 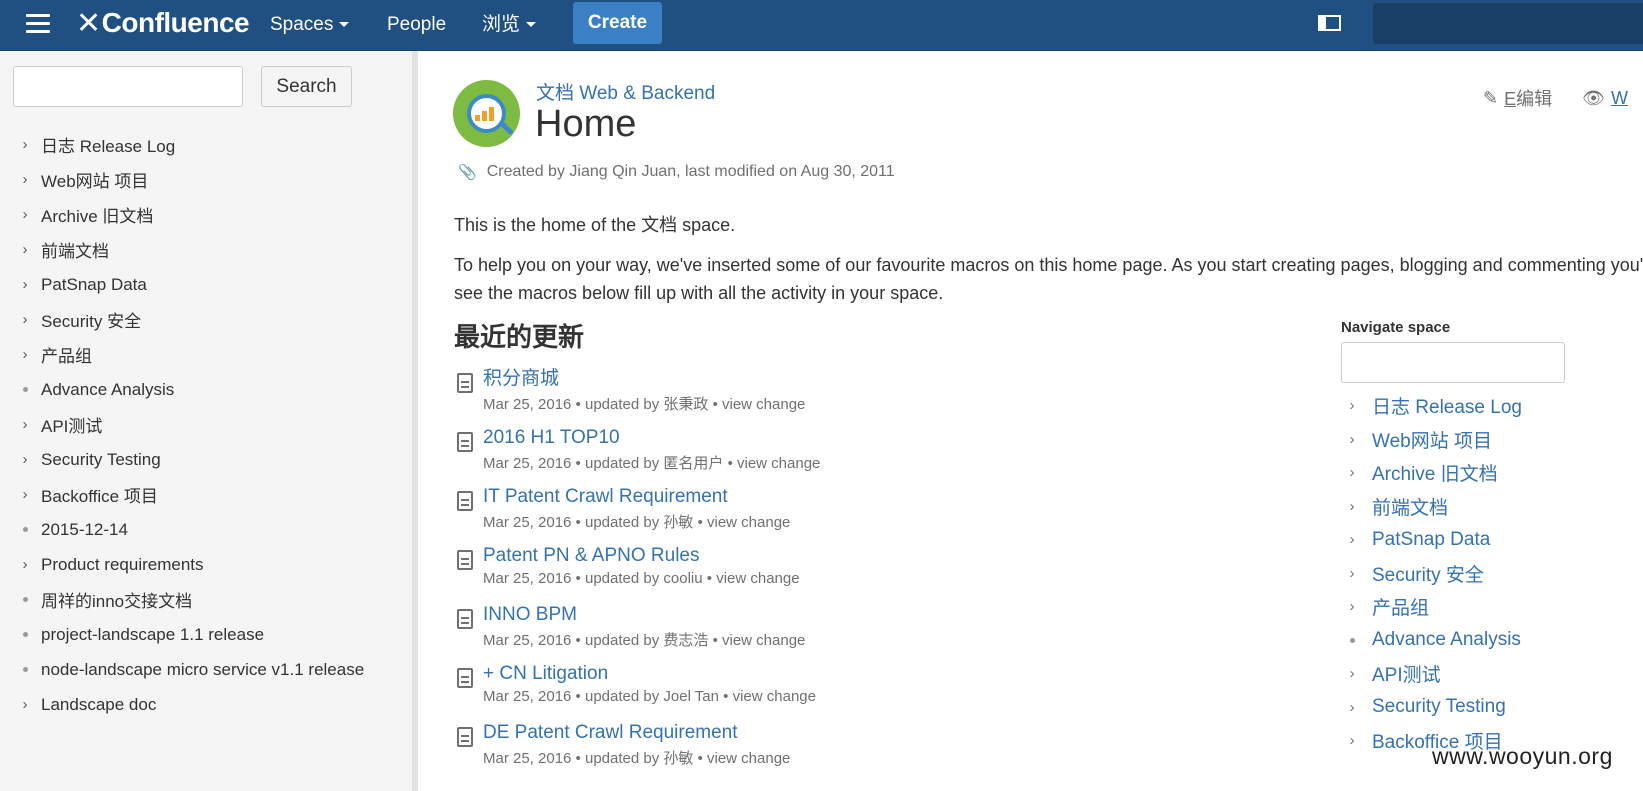 I want to click on navigate-tree-label: 日志 Release Log, so click(x=1447, y=408).